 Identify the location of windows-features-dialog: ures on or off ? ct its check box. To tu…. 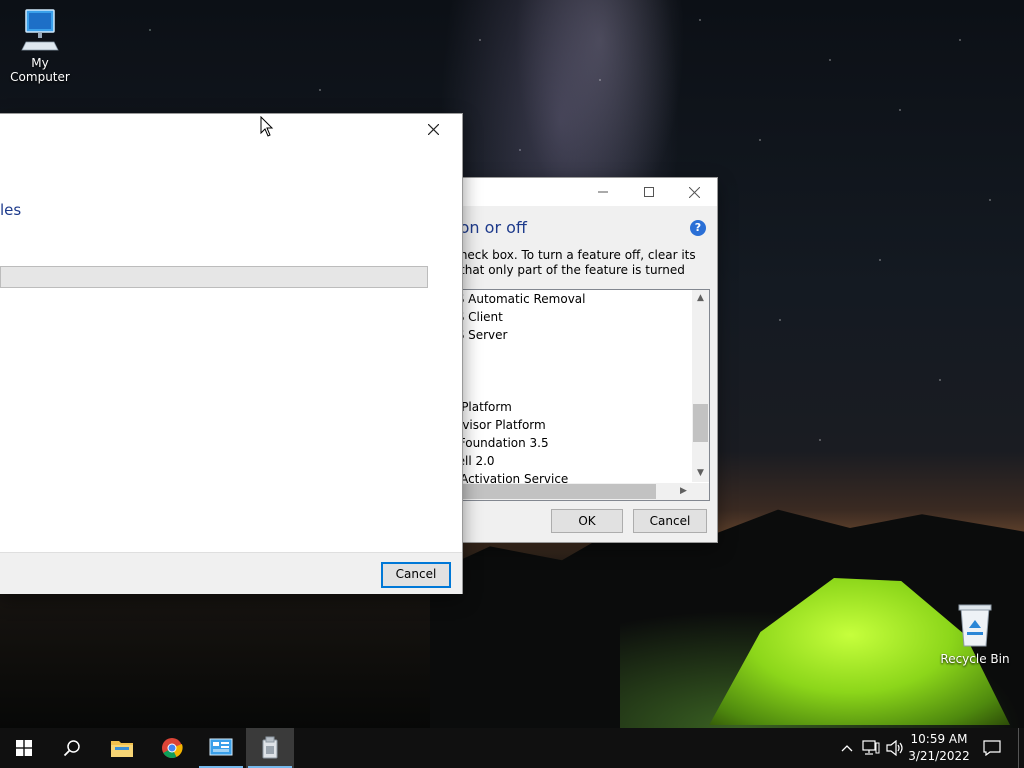
(568, 360).